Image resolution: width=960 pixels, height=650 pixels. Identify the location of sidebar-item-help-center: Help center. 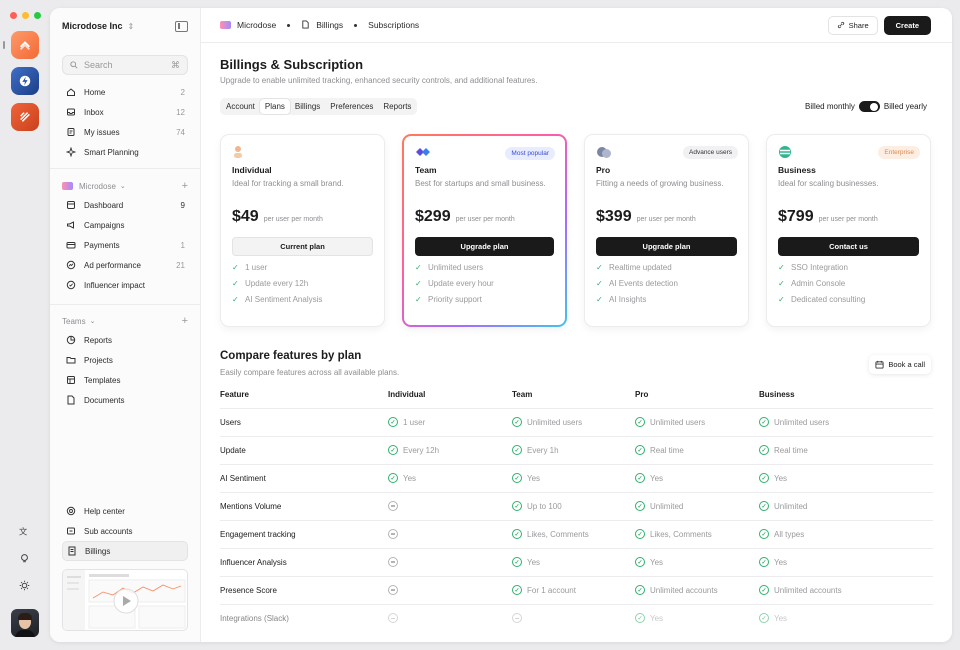
(125, 511).